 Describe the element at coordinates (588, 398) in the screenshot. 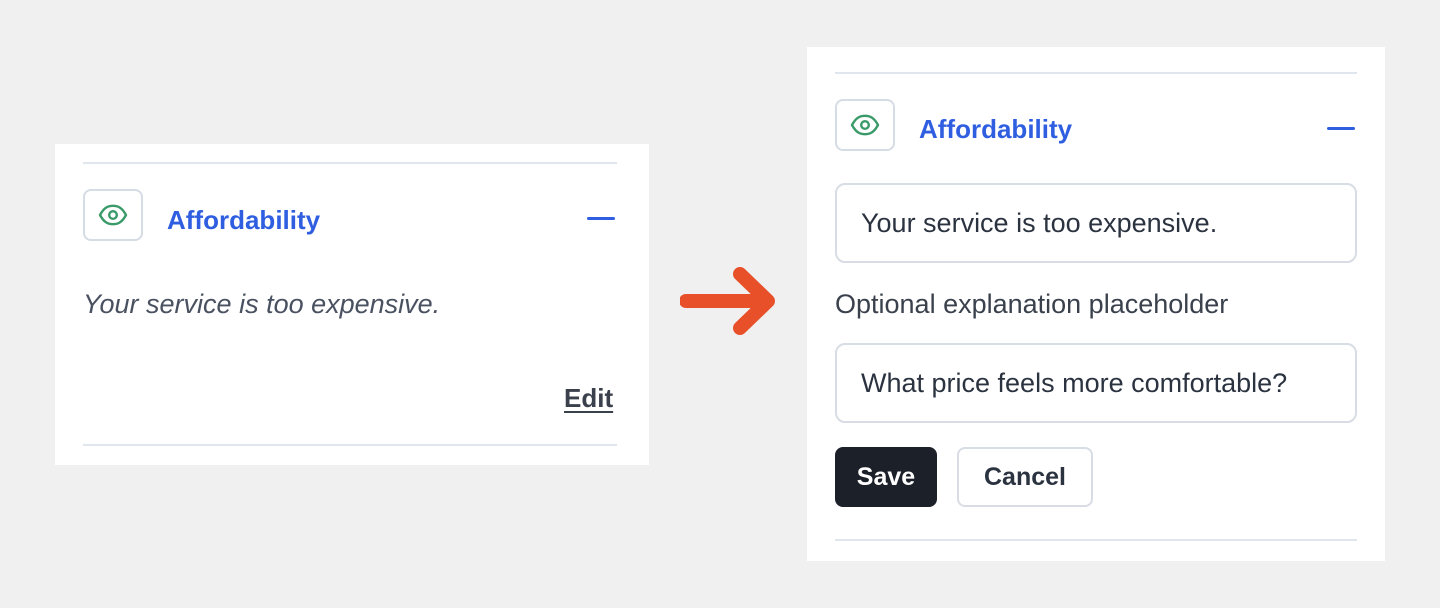

I see `edit-link: Edit` at that location.